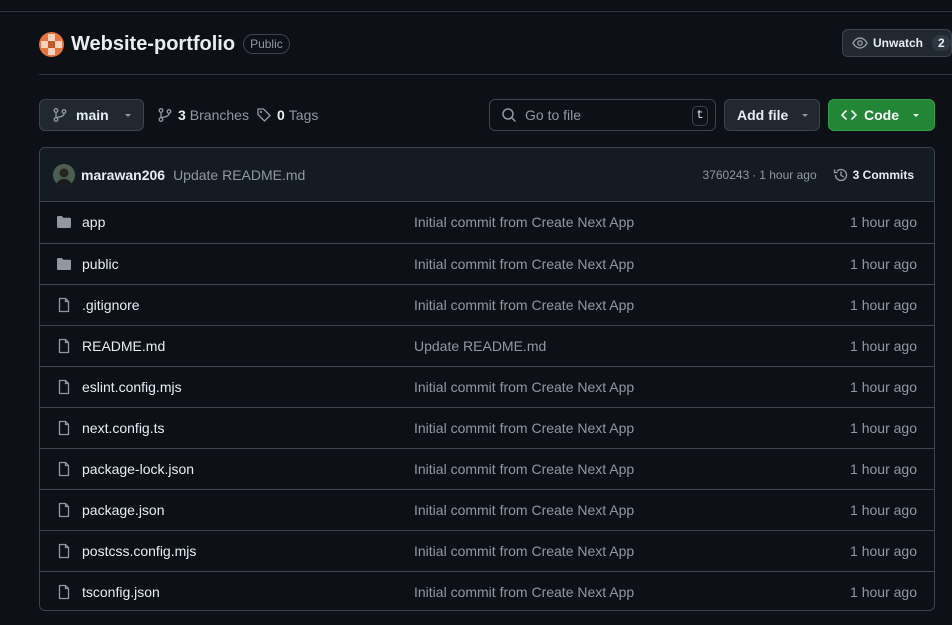 The height and width of the screenshot is (625, 952). What do you see at coordinates (700, 116) in the screenshot?
I see `keyboard-shortcut-hint: t` at bounding box center [700, 116].